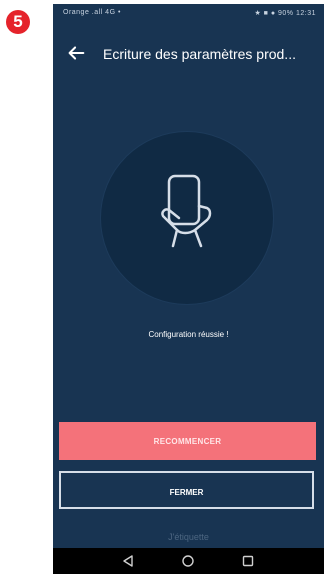  What do you see at coordinates (128, 561) in the screenshot?
I see `triangle-back-icon` at bounding box center [128, 561].